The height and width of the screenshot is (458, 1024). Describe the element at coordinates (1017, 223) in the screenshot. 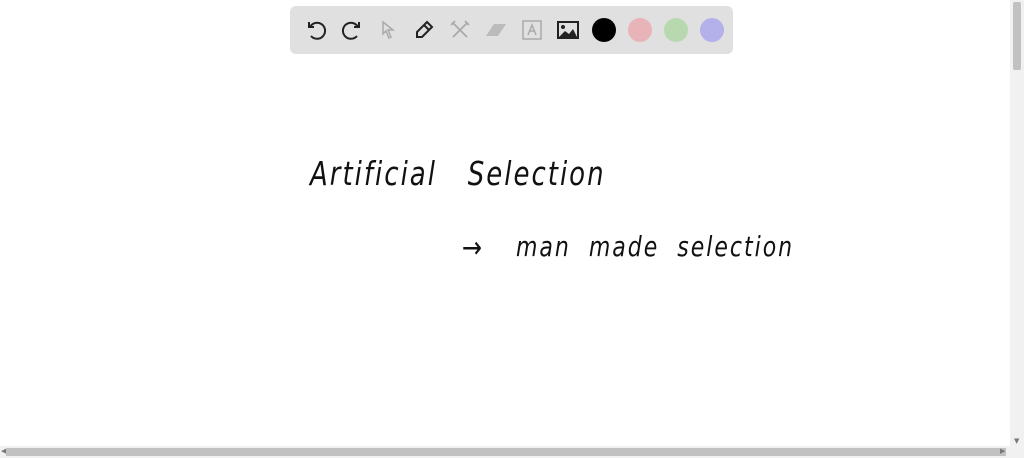

I see `vertical-scrollbar: ▼` at that location.